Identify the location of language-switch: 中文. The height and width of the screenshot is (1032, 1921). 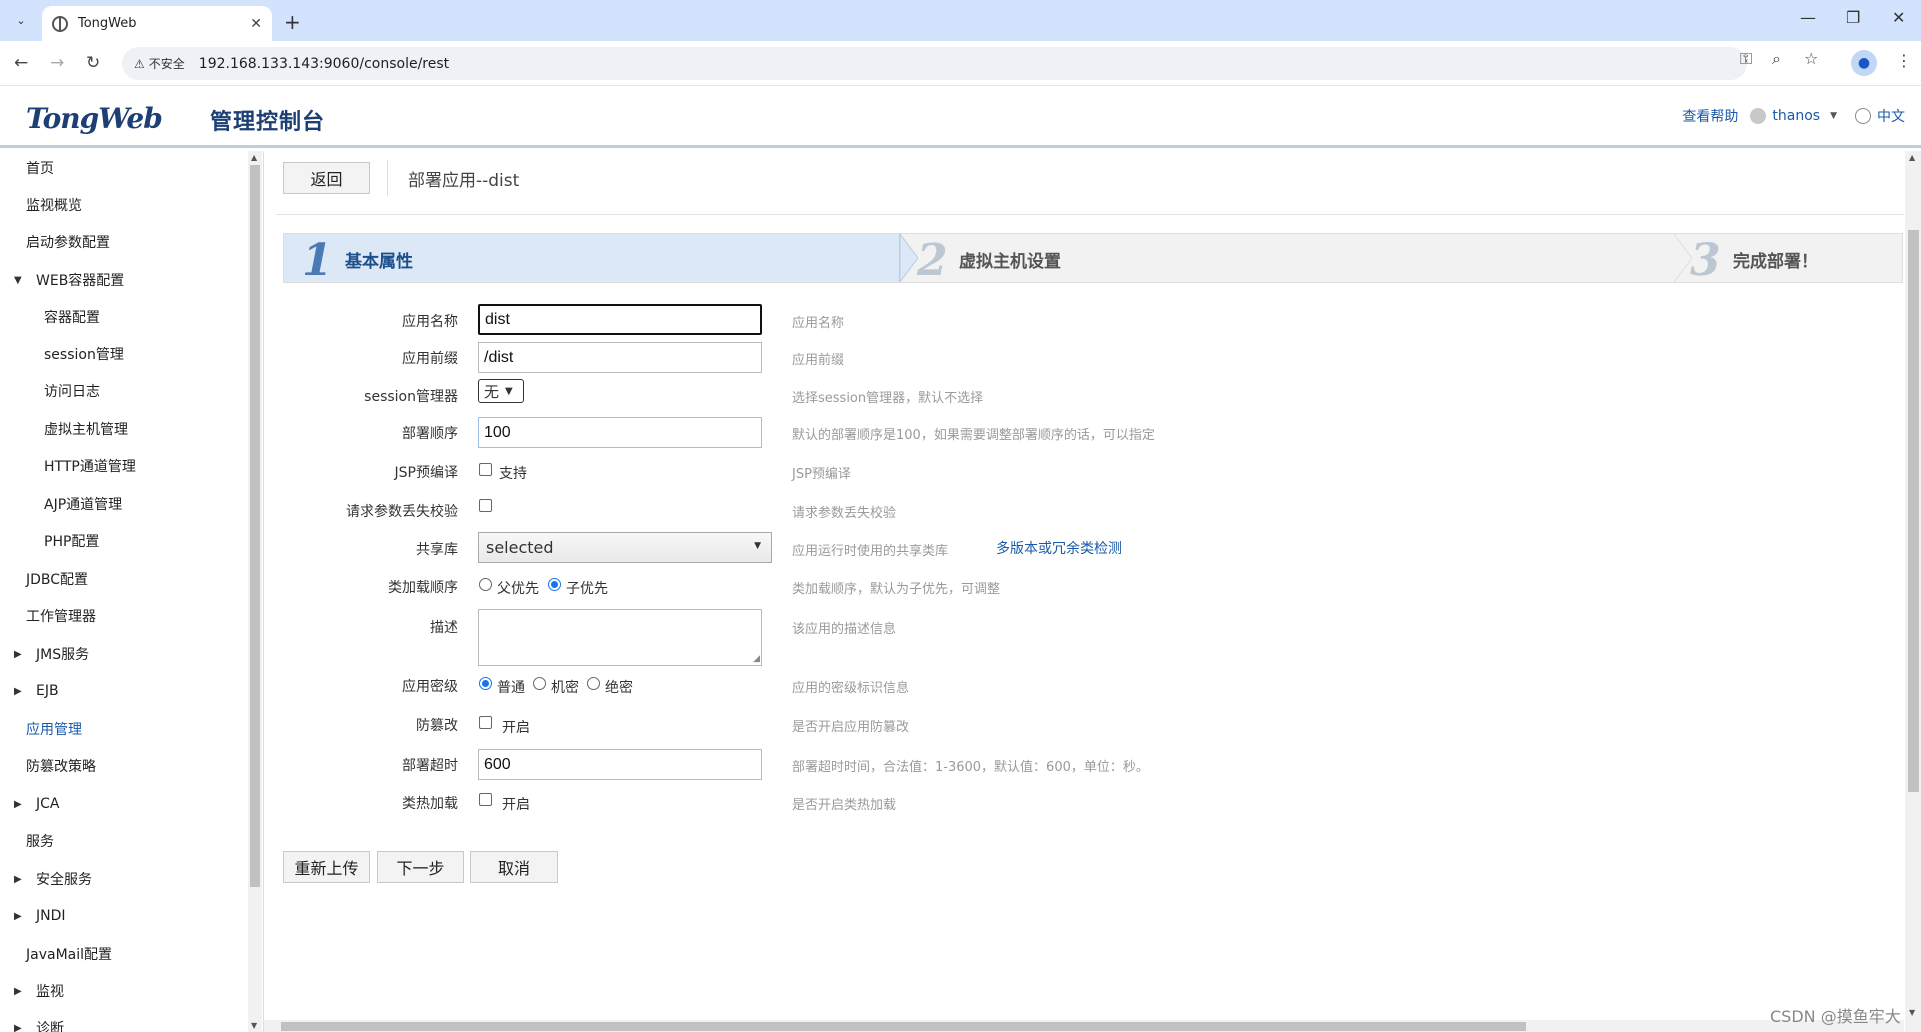
(1891, 116).